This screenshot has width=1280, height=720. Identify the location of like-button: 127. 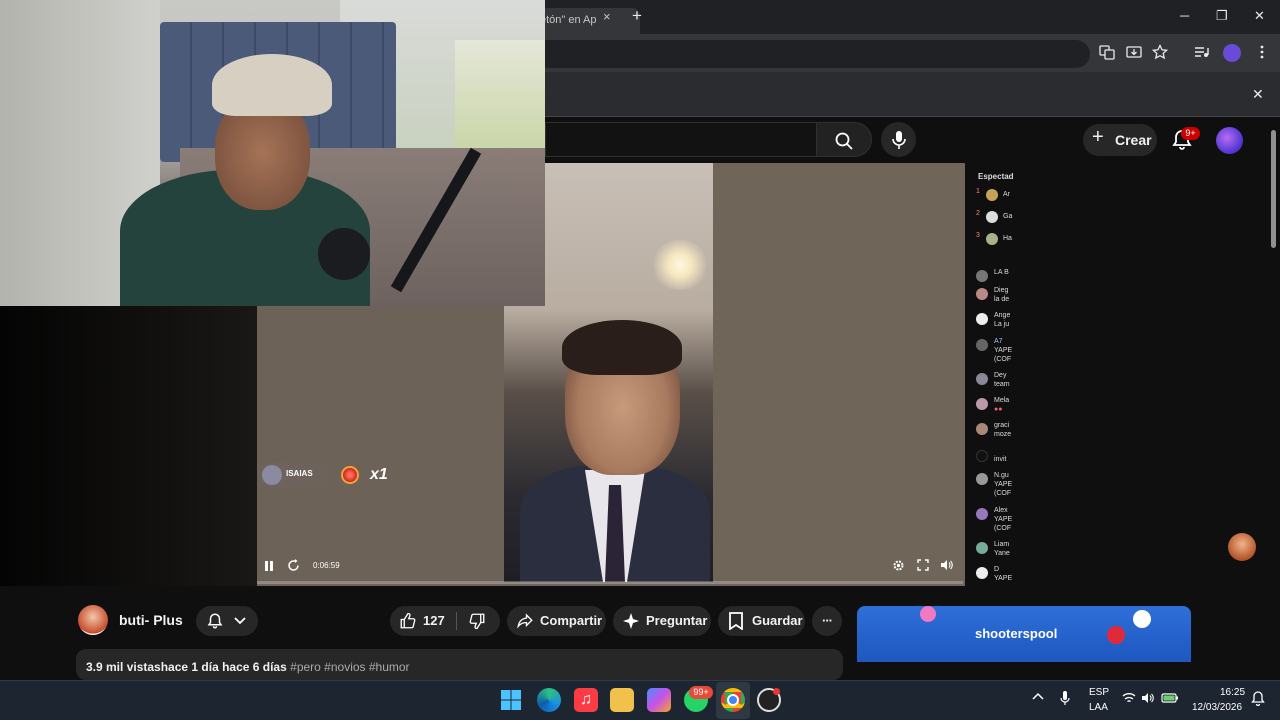
(423, 621).